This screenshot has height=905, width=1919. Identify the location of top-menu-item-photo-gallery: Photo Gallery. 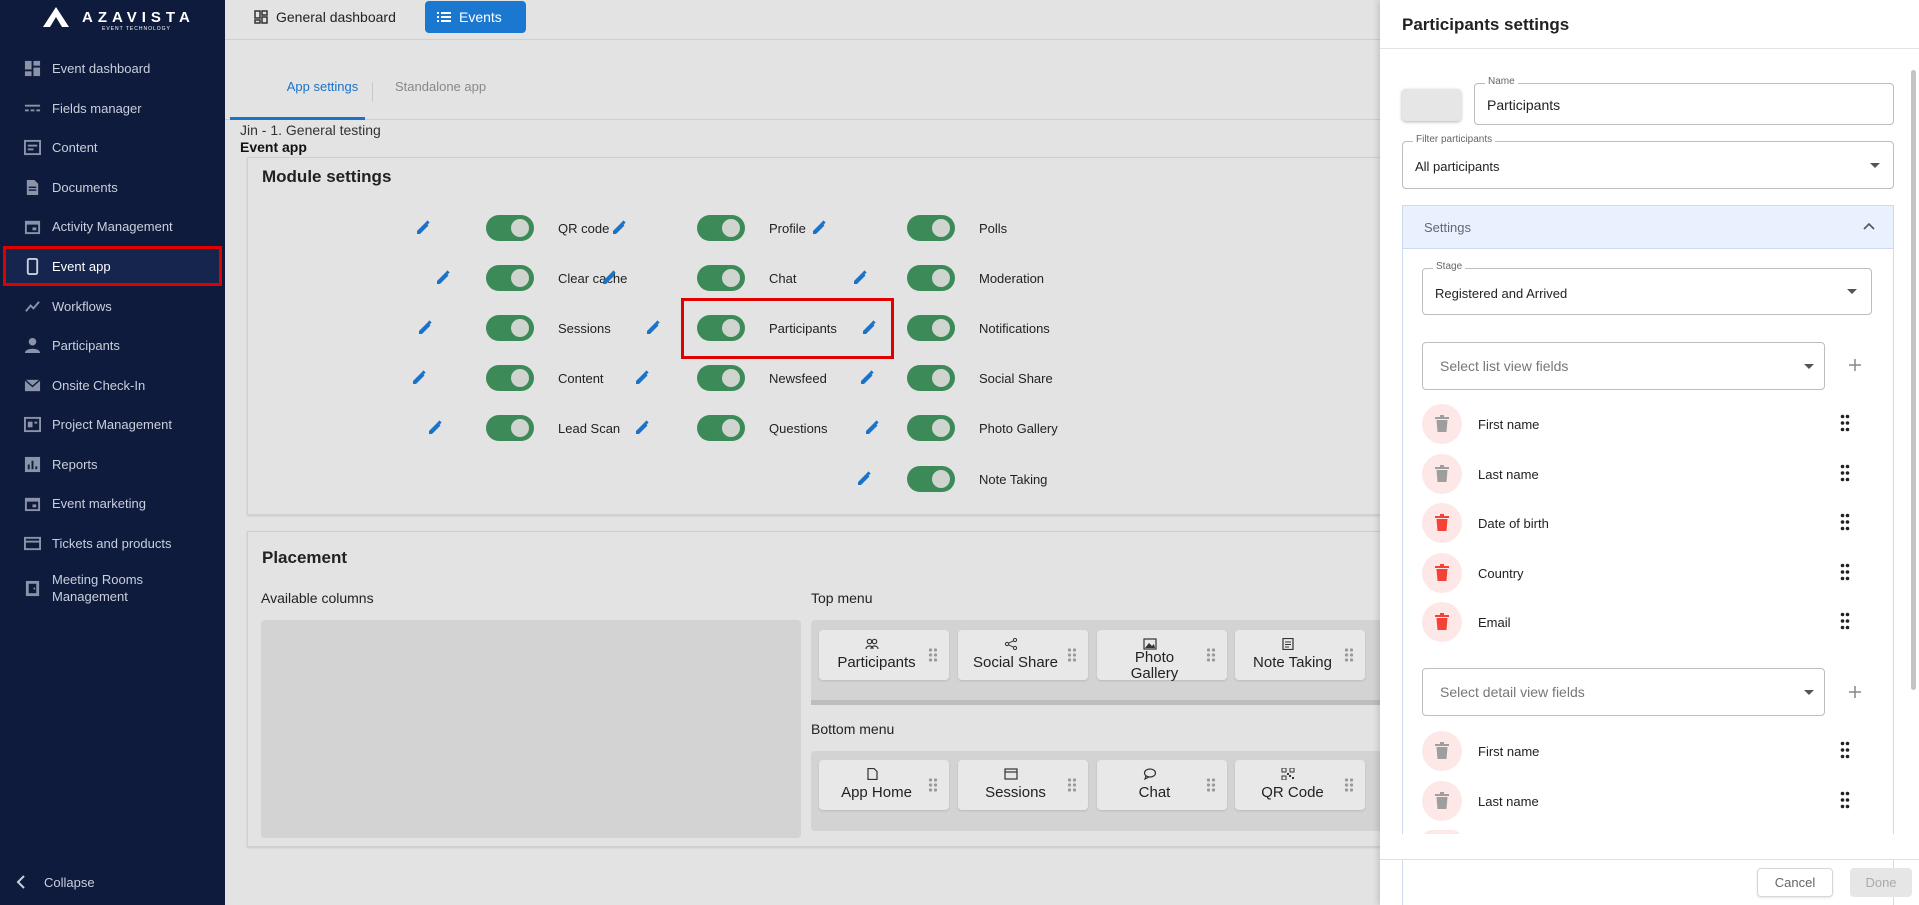
(1162, 656).